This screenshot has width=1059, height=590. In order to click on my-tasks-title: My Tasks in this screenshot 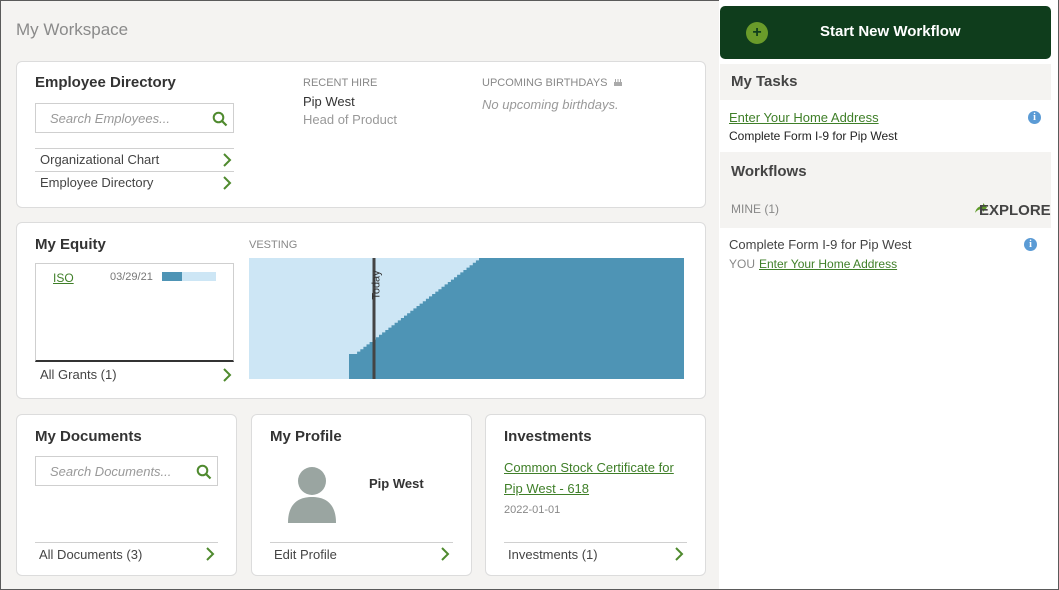, I will do `click(764, 81)`.